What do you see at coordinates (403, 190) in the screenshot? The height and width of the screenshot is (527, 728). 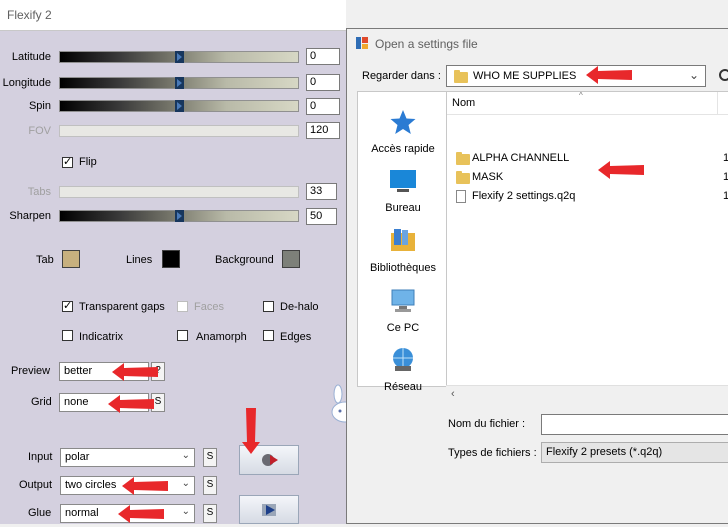 I see `place-desktop: Bureau` at bounding box center [403, 190].